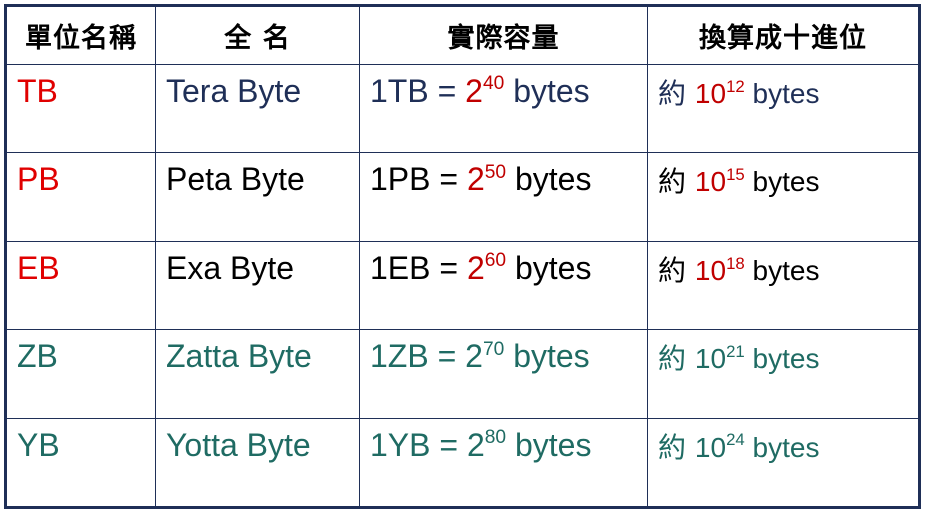 The height and width of the screenshot is (513, 925). I want to click on actual-prefix: 1TB =, so click(418, 91).